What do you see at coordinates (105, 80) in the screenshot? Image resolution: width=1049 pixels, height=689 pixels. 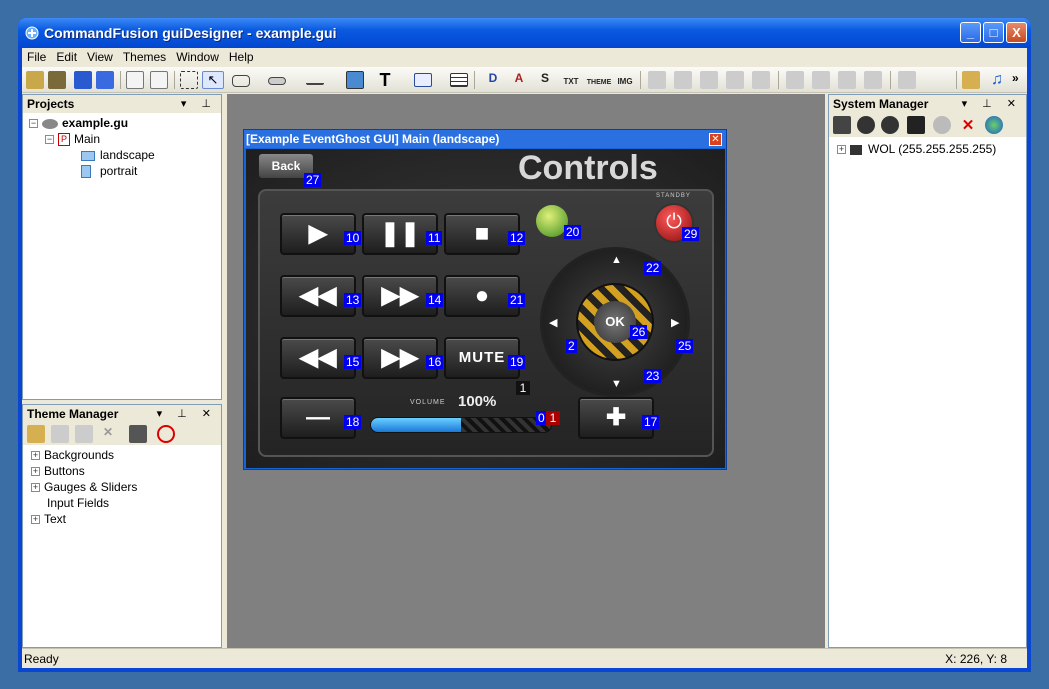 I see `save-all-icon` at bounding box center [105, 80].